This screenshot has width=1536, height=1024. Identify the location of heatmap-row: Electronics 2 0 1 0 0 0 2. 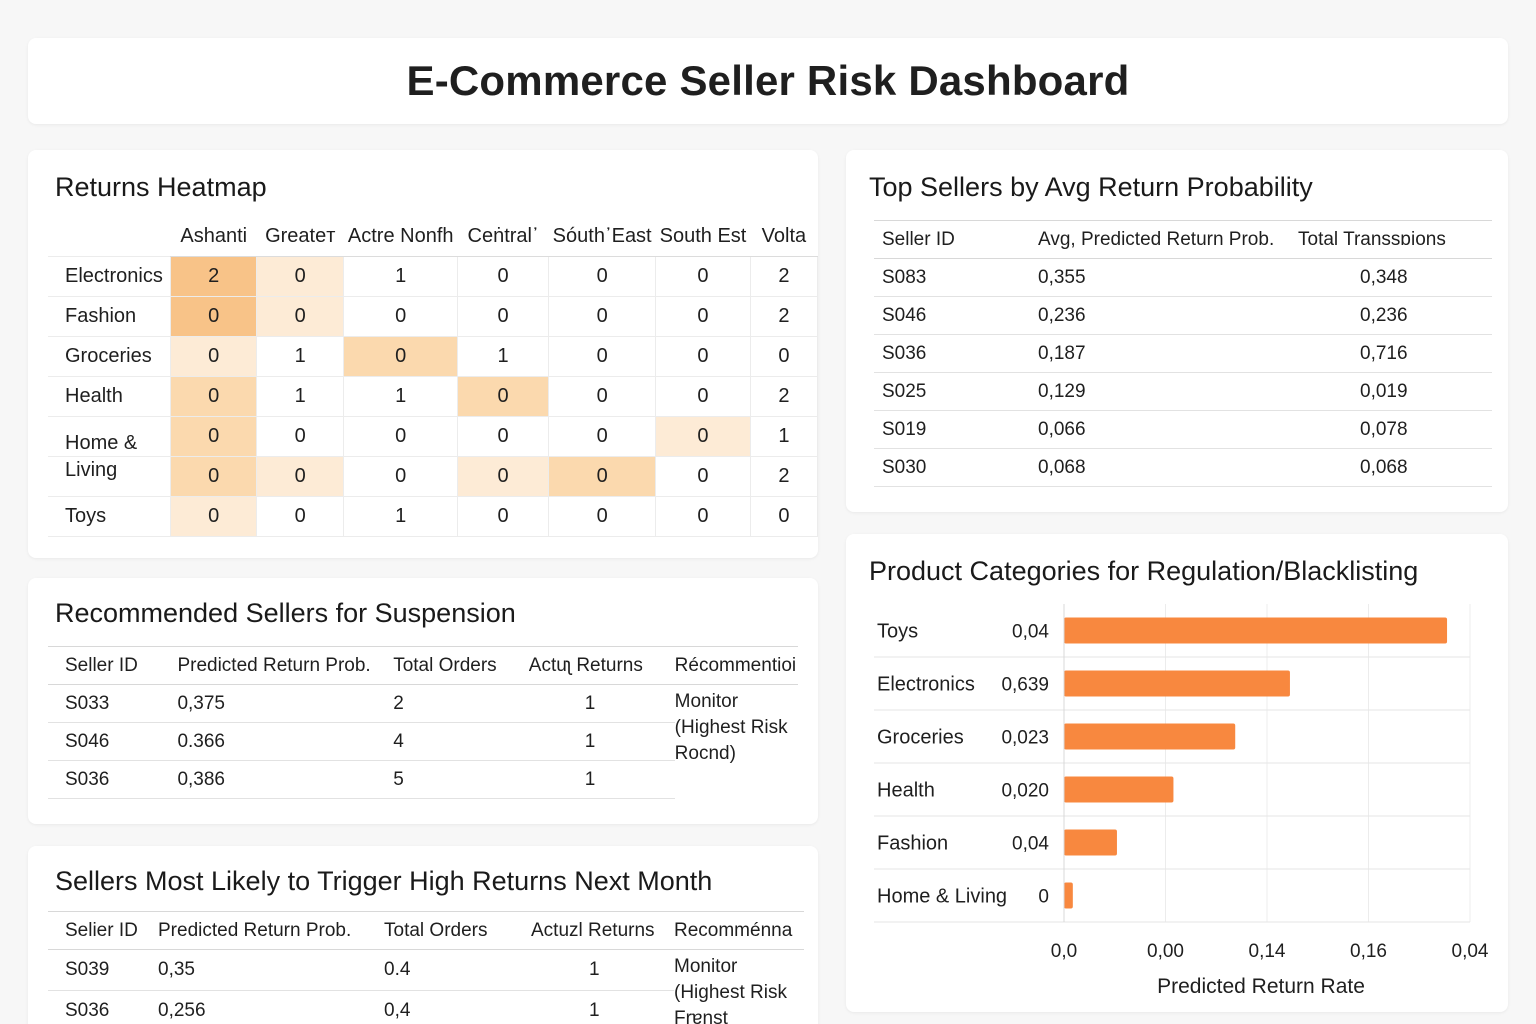
(433, 276).